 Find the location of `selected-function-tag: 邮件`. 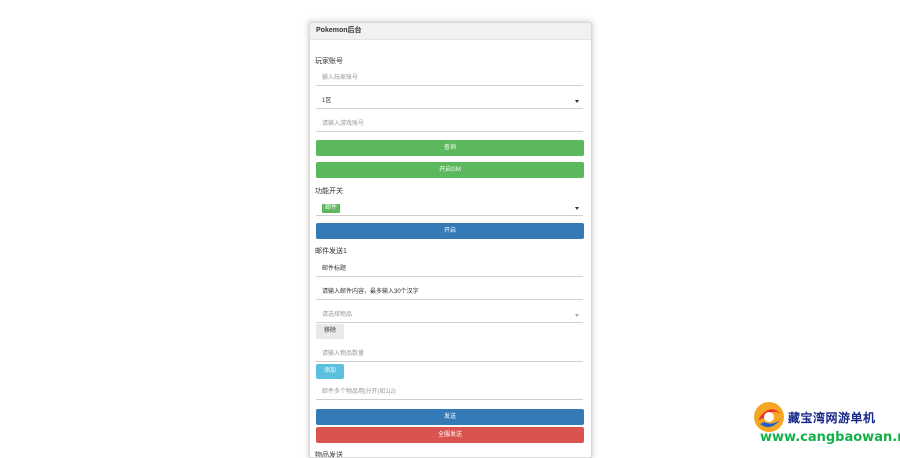

selected-function-tag: 邮件 is located at coordinates (331, 208).